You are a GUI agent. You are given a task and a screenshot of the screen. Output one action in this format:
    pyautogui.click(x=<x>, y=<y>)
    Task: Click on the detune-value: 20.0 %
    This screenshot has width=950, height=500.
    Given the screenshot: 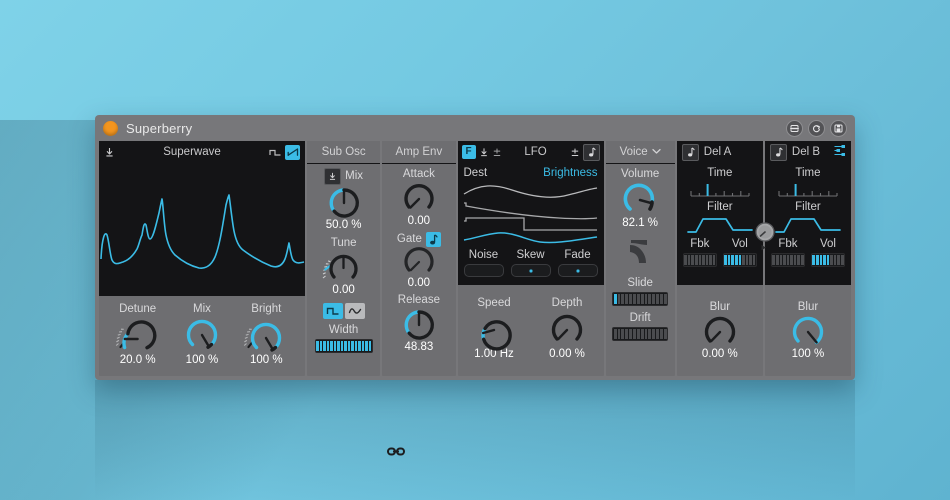 What is the action you would take?
    pyautogui.click(x=137, y=360)
    